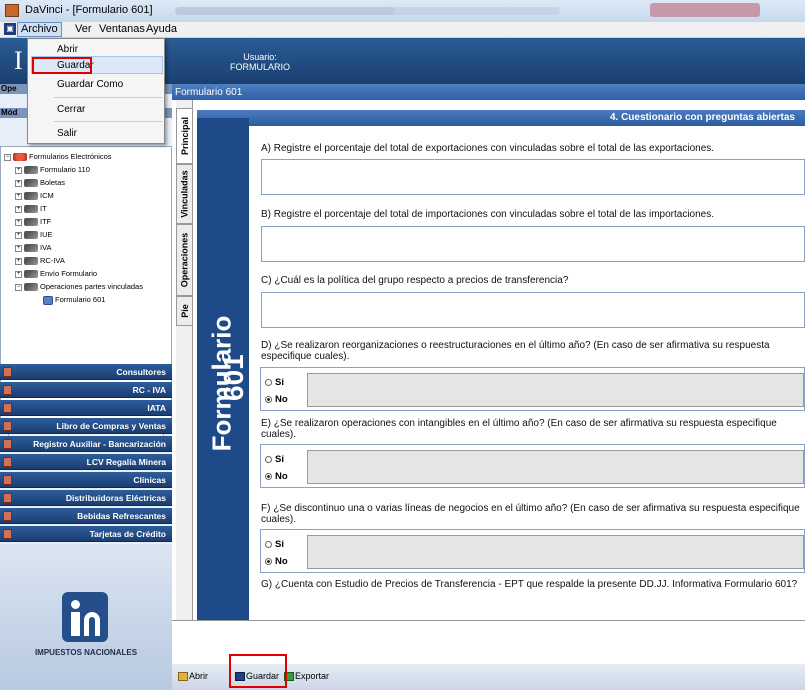 The image size is (805, 690). I want to click on nav-bebidas: Bebidas Refrescantes, so click(86, 516).